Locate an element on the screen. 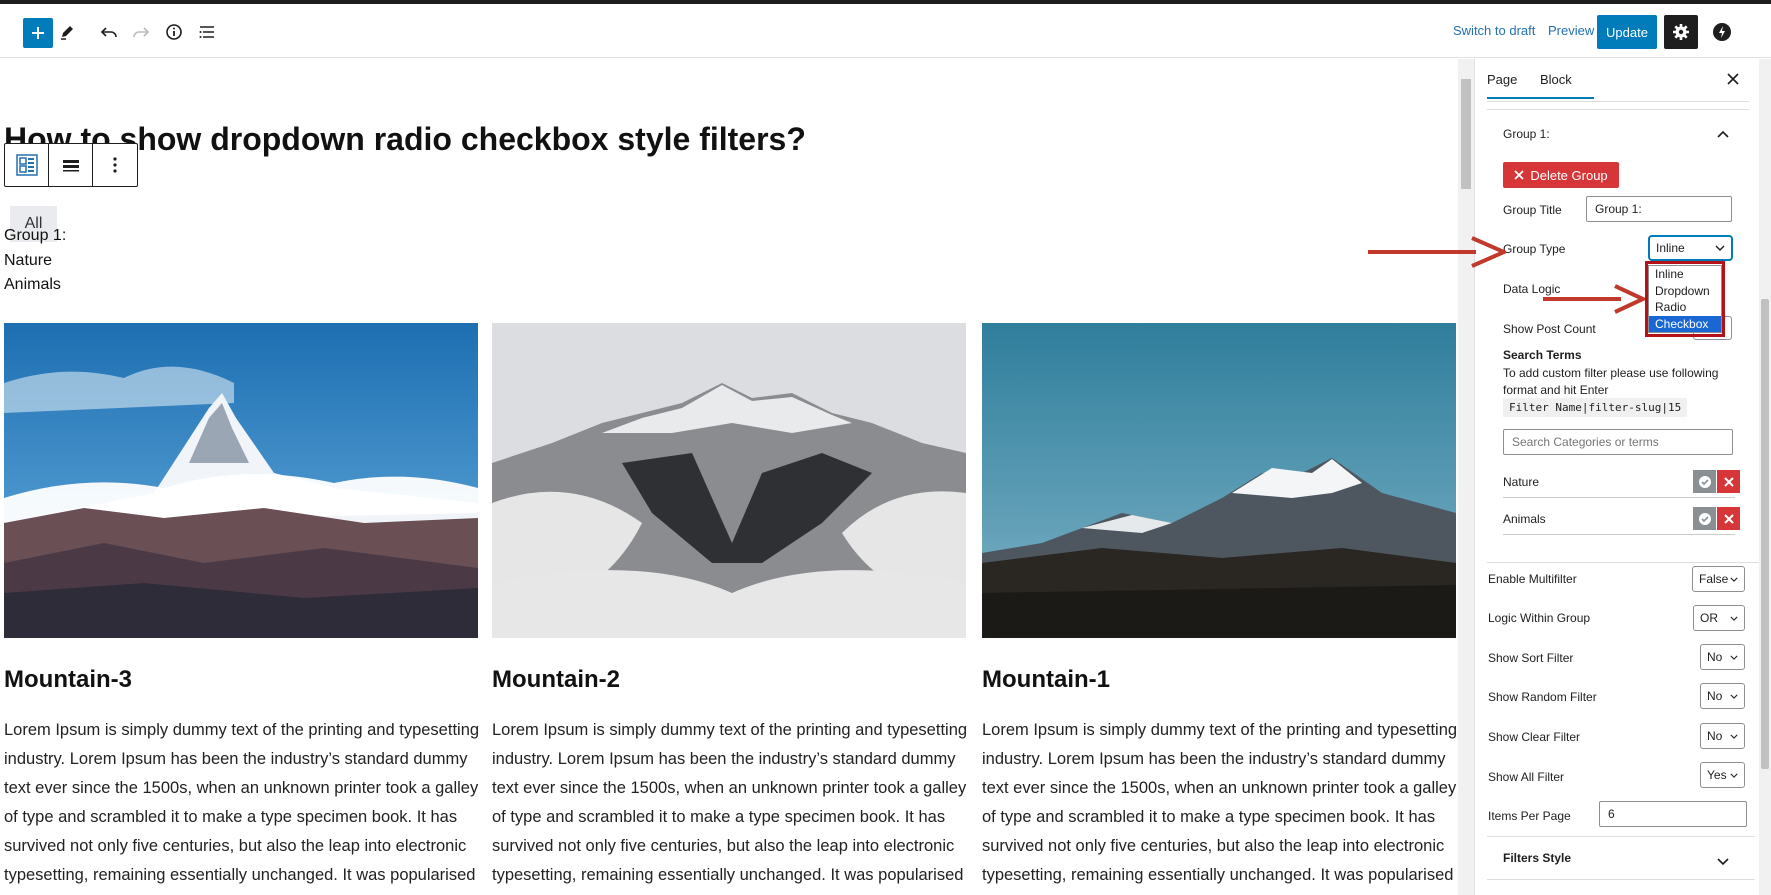  details-button is located at coordinates (174, 32).